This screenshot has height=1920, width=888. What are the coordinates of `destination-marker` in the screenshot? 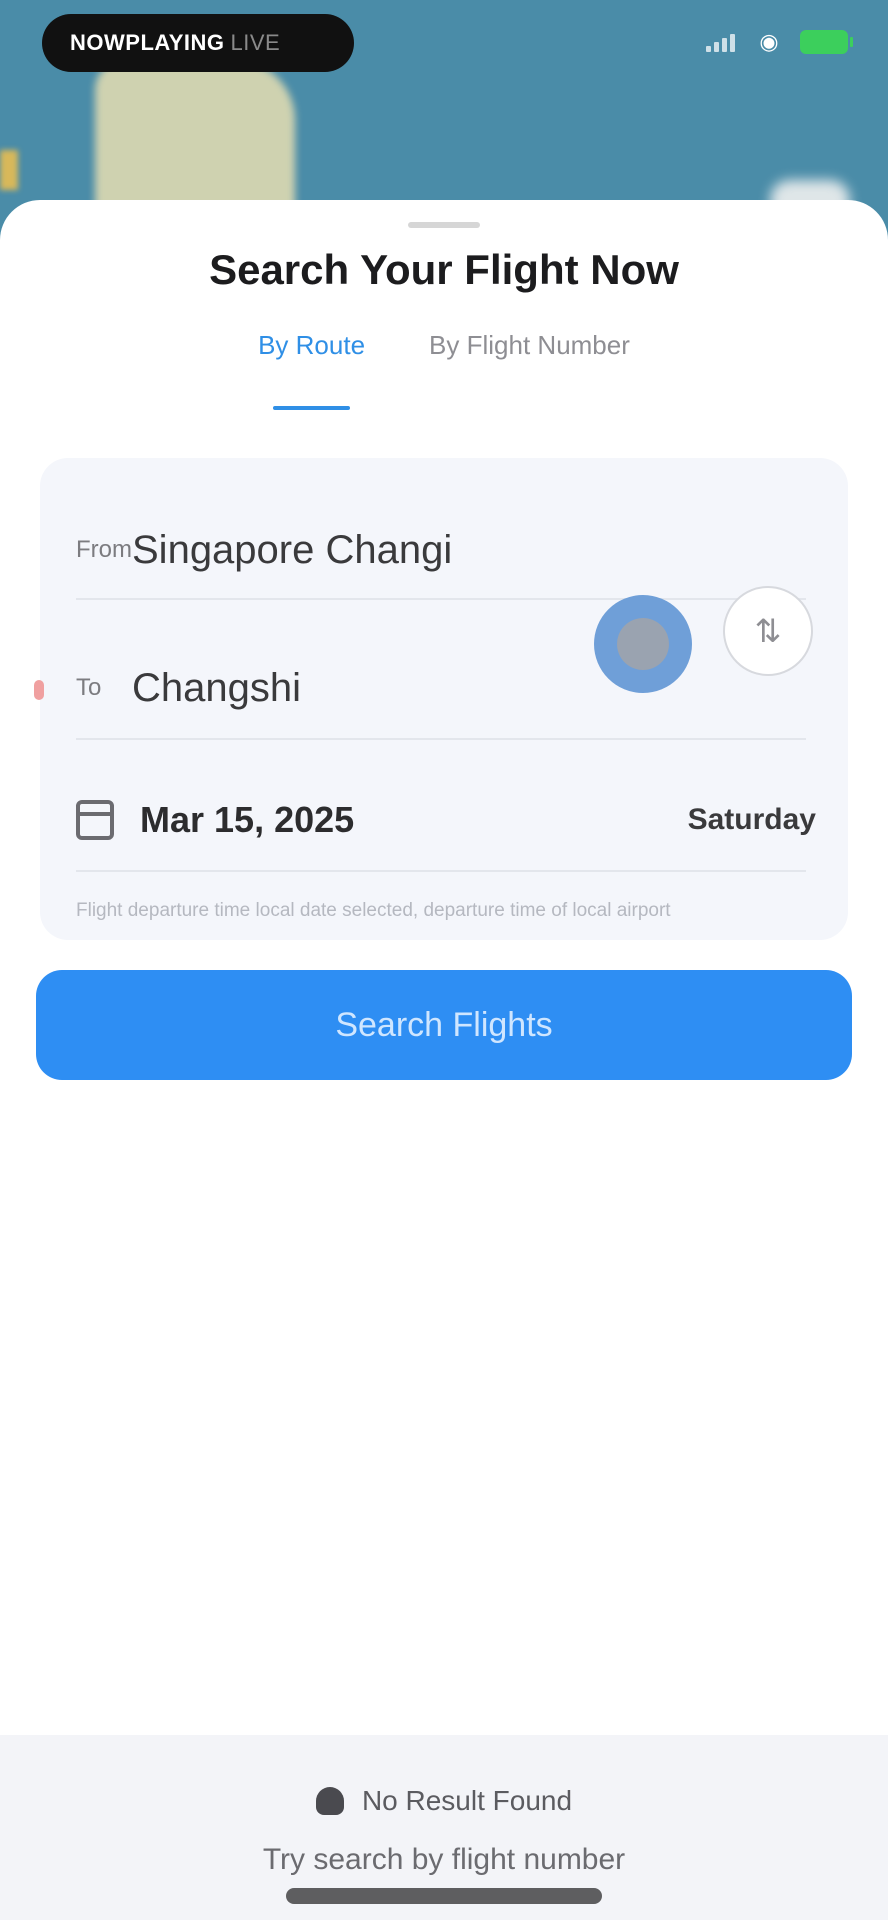 It's located at (39, 690).